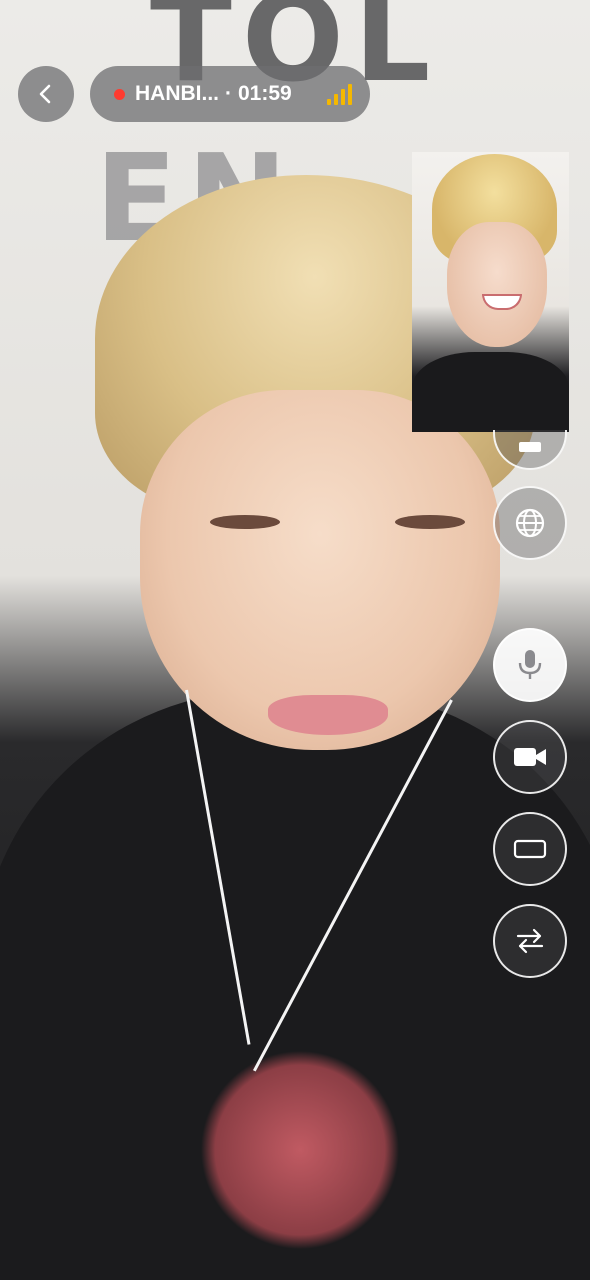  Describe the element at coordinates (119, 94) in the screenshot. I see `recording-dot-icon` at that location.